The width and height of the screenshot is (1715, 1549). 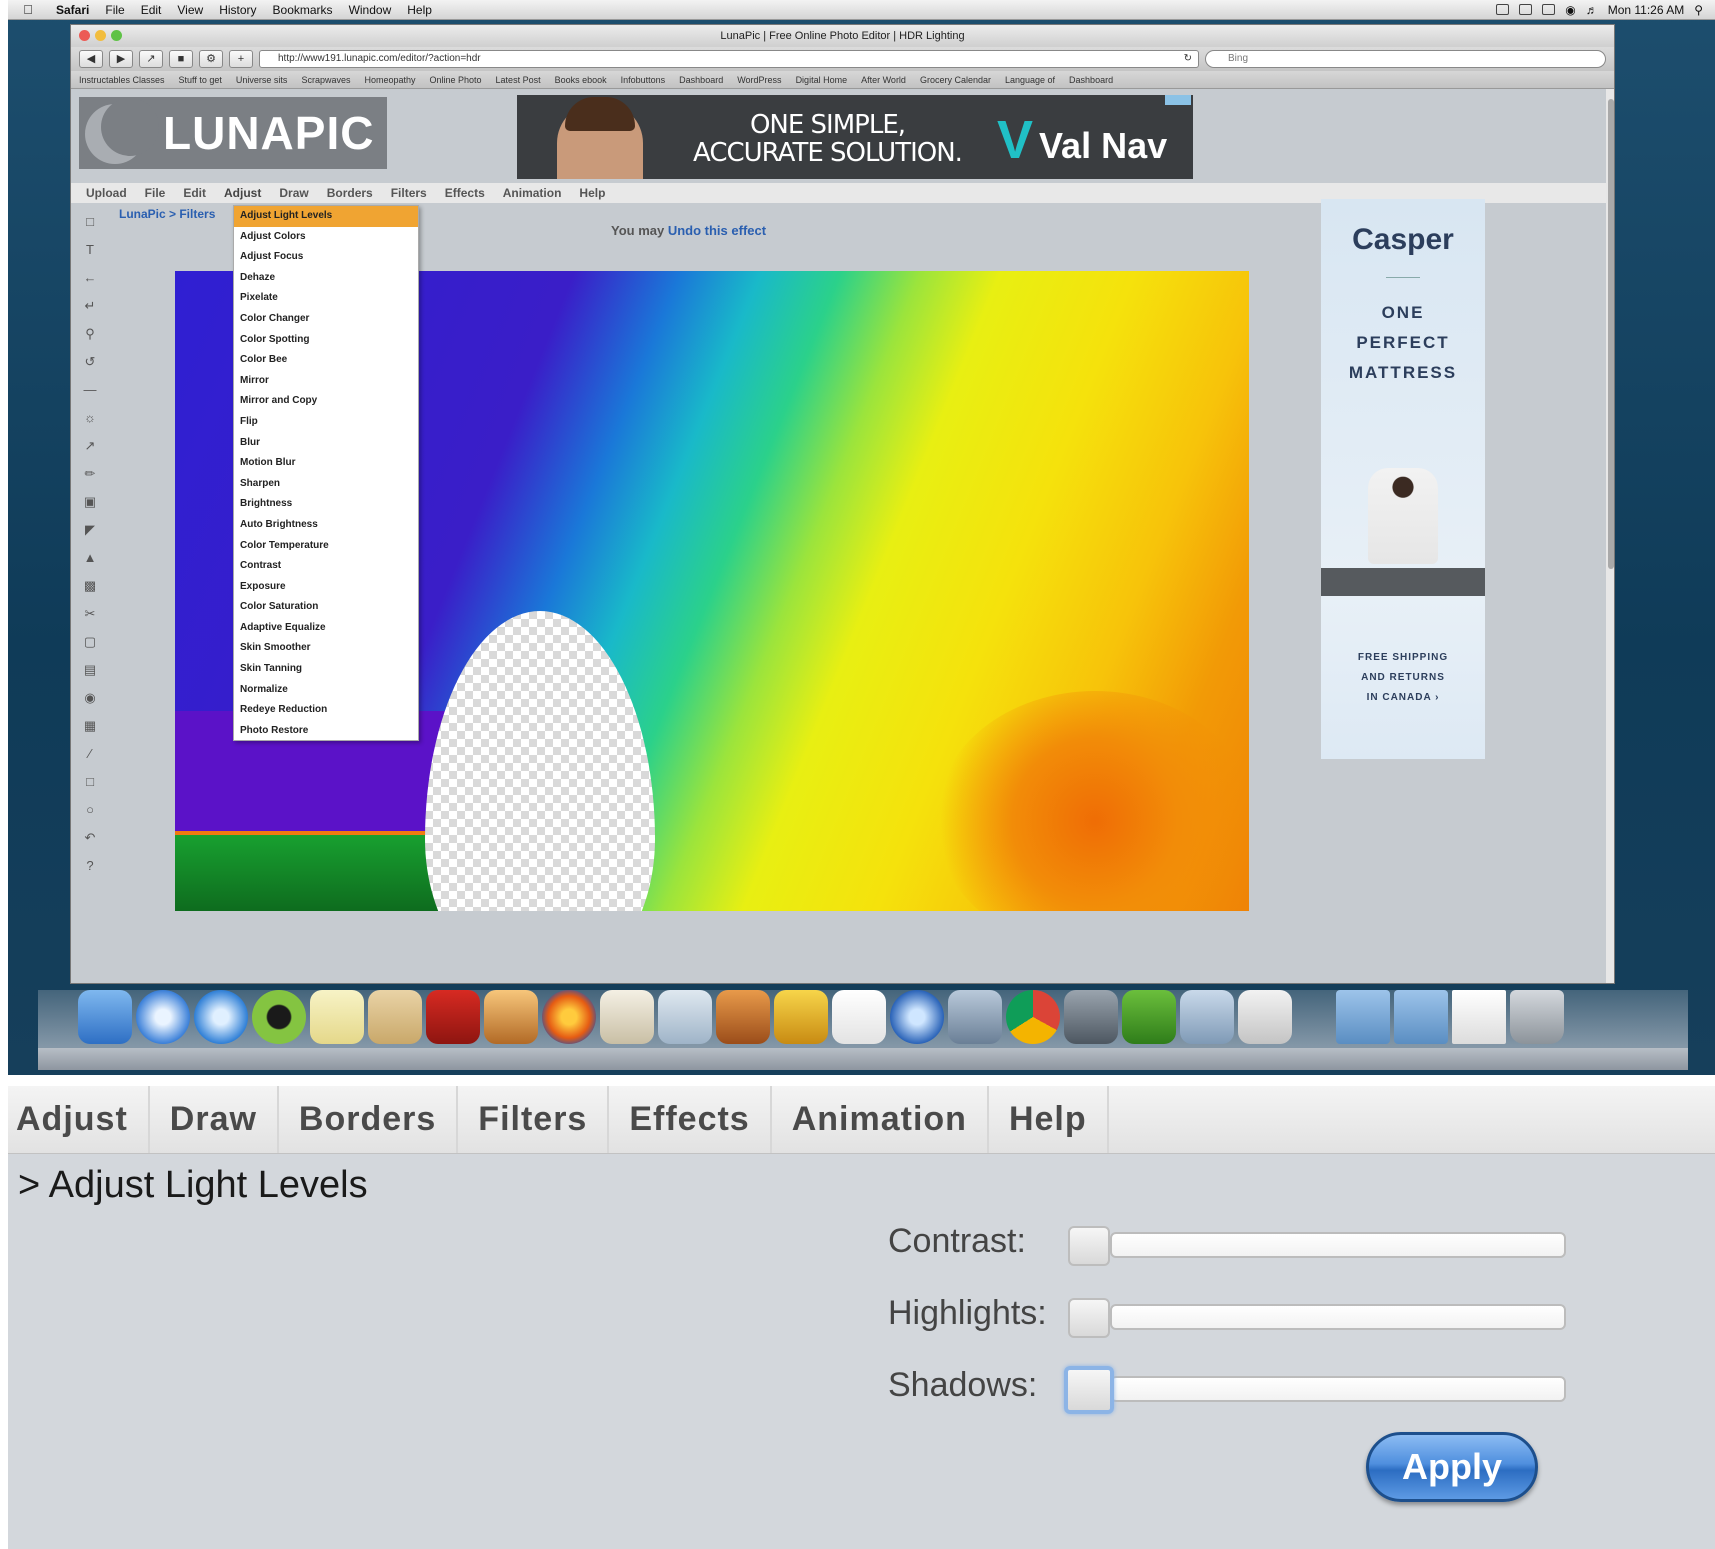 I want to click on select-tool-icon: □, so click(x=90, y=222).